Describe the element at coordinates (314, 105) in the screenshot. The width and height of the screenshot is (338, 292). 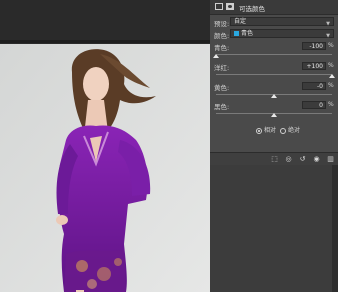
I see `slider-value-black: 0` at that location.